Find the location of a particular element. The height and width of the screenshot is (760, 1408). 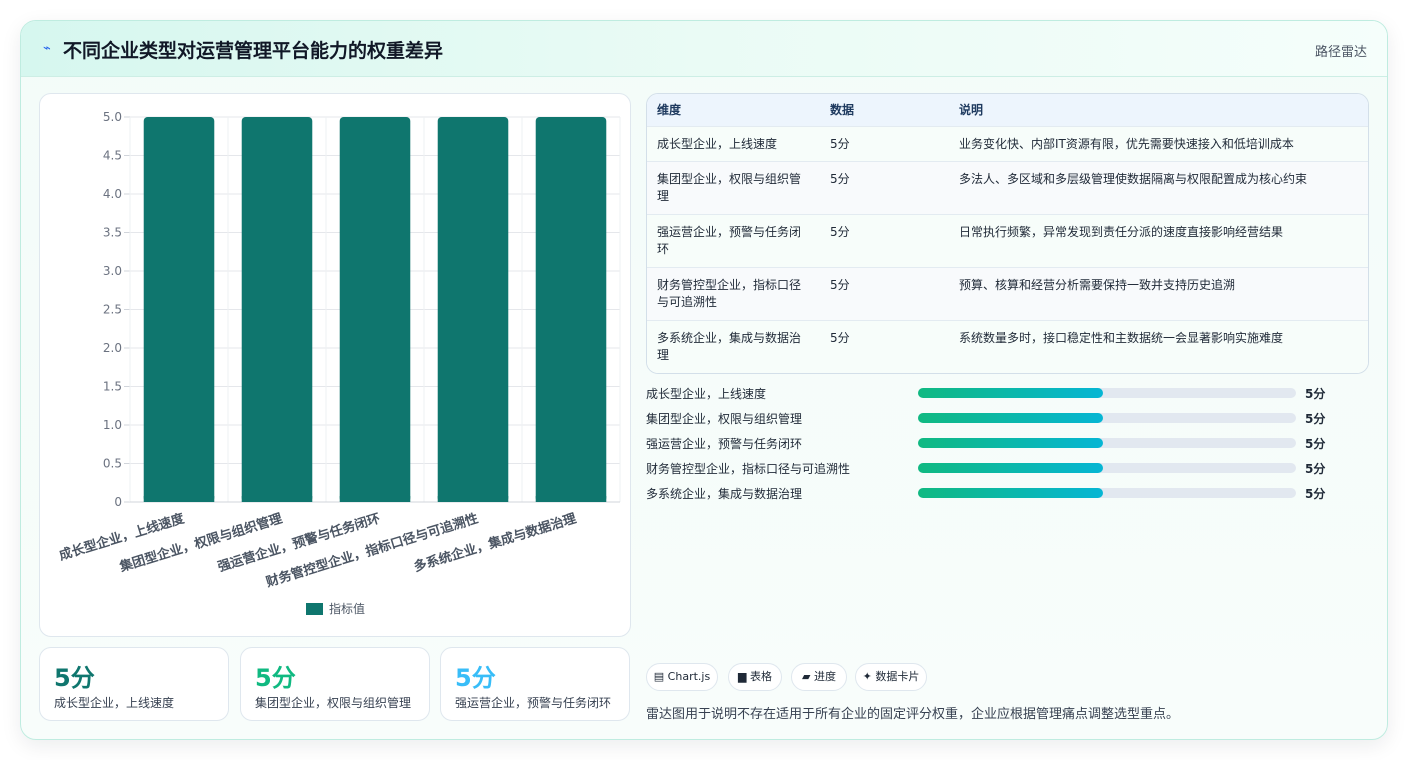

y-tick-label: 4.5 is located at coordinates (112, 156).